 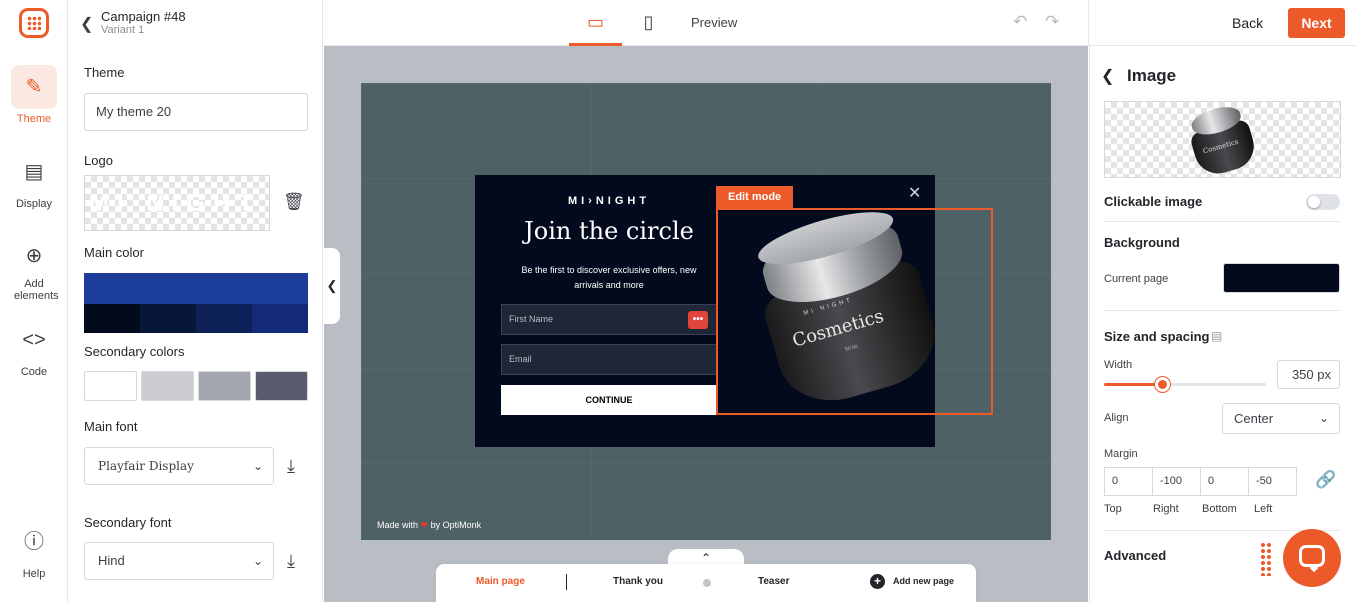 I want to click on next-button: Next, so click(x=1316, y=23).